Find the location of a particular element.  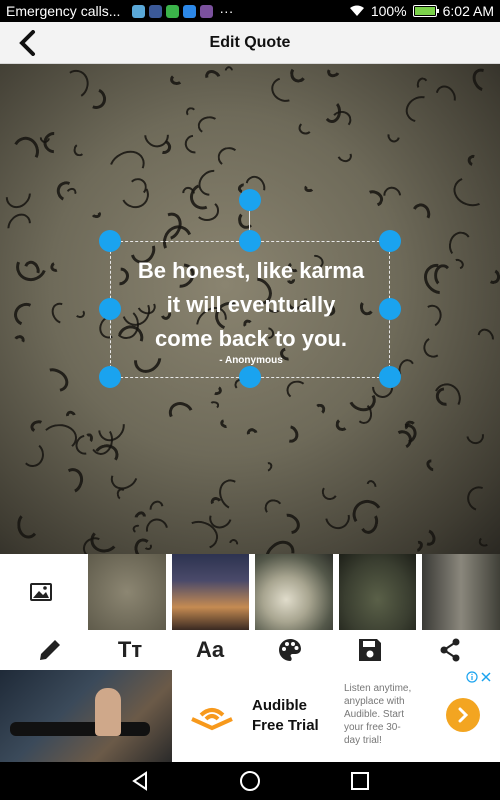

editor-toolbar: Tт Aa is located at coordinates (250, 650).